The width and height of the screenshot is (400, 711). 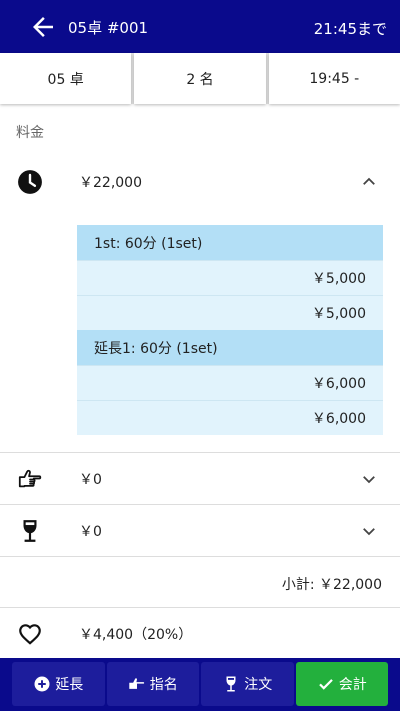 I want to click on guest-count: 2 名, so click(x=200, y=78).